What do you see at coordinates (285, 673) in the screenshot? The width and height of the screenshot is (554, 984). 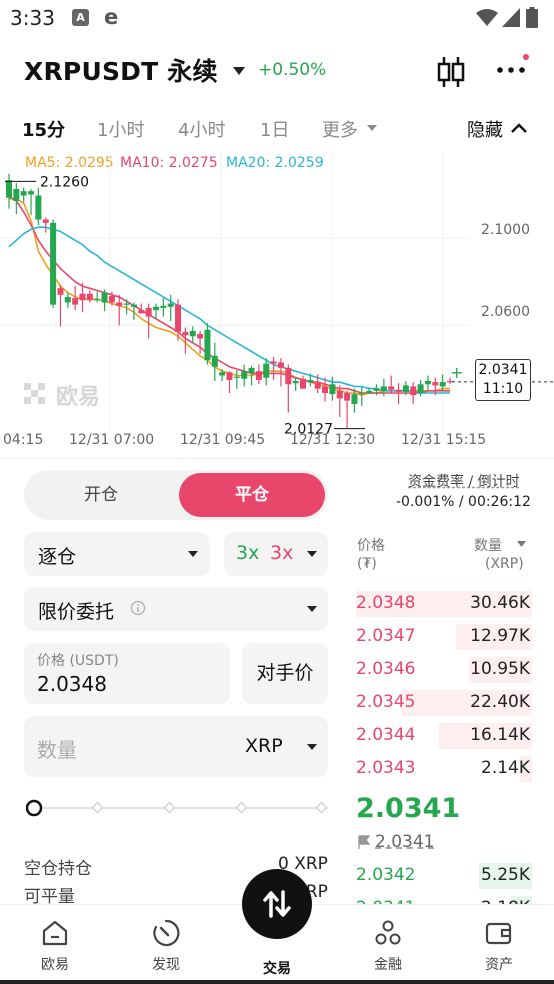 I see `counterparty-price-button: 对手价` at bounding box center [285, 673].